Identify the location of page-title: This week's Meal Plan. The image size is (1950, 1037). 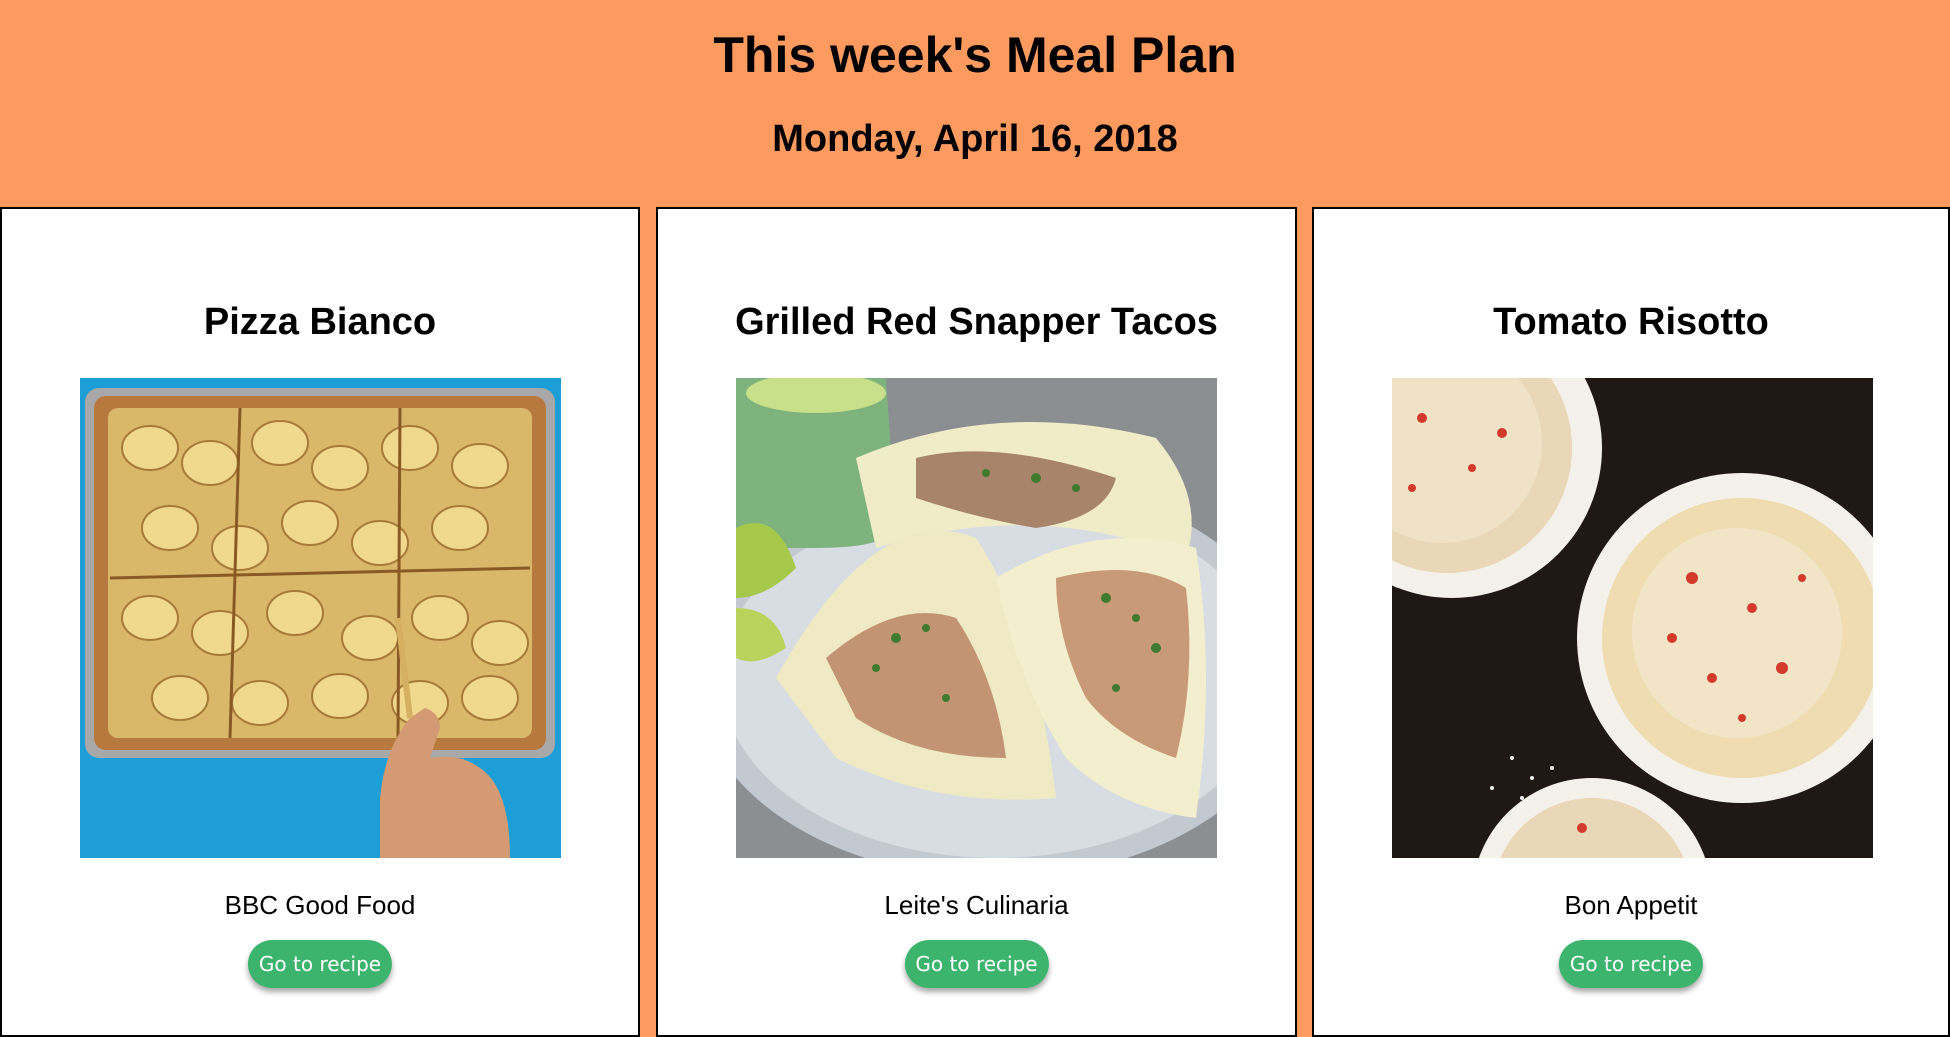
(975, 55).